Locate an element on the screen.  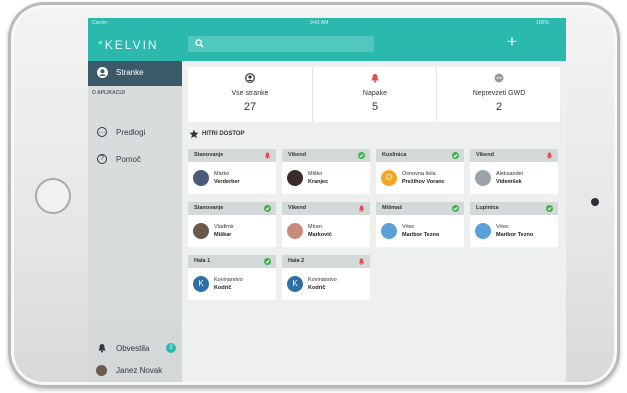
card-body: Vladimir Miškar is located at coordinates (232, 231).